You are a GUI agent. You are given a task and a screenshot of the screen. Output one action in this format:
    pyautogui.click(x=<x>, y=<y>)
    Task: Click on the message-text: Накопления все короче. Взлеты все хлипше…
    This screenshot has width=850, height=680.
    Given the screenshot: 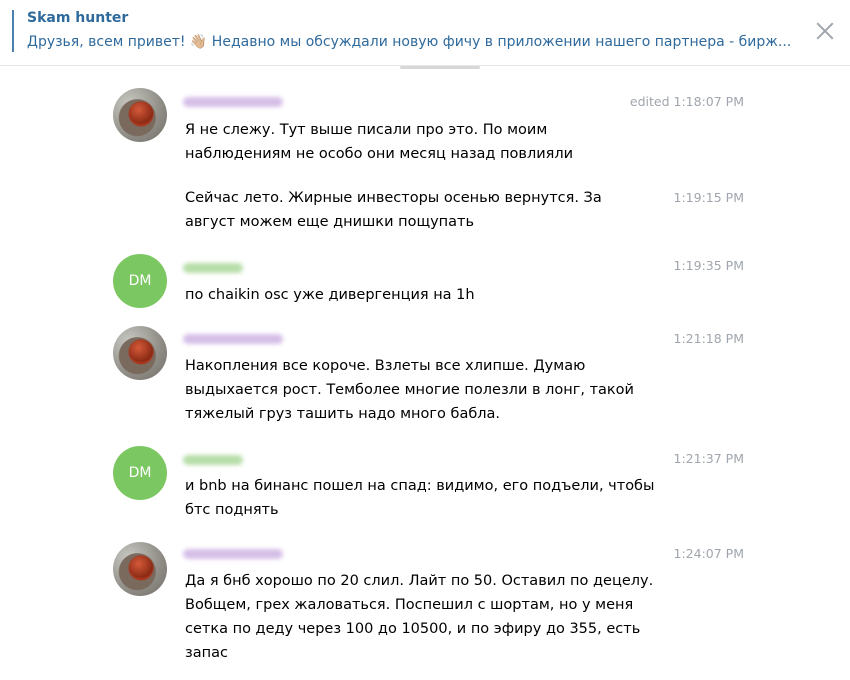 What is the action you would take?
    pyautogui.click(x=409, y=390)
    